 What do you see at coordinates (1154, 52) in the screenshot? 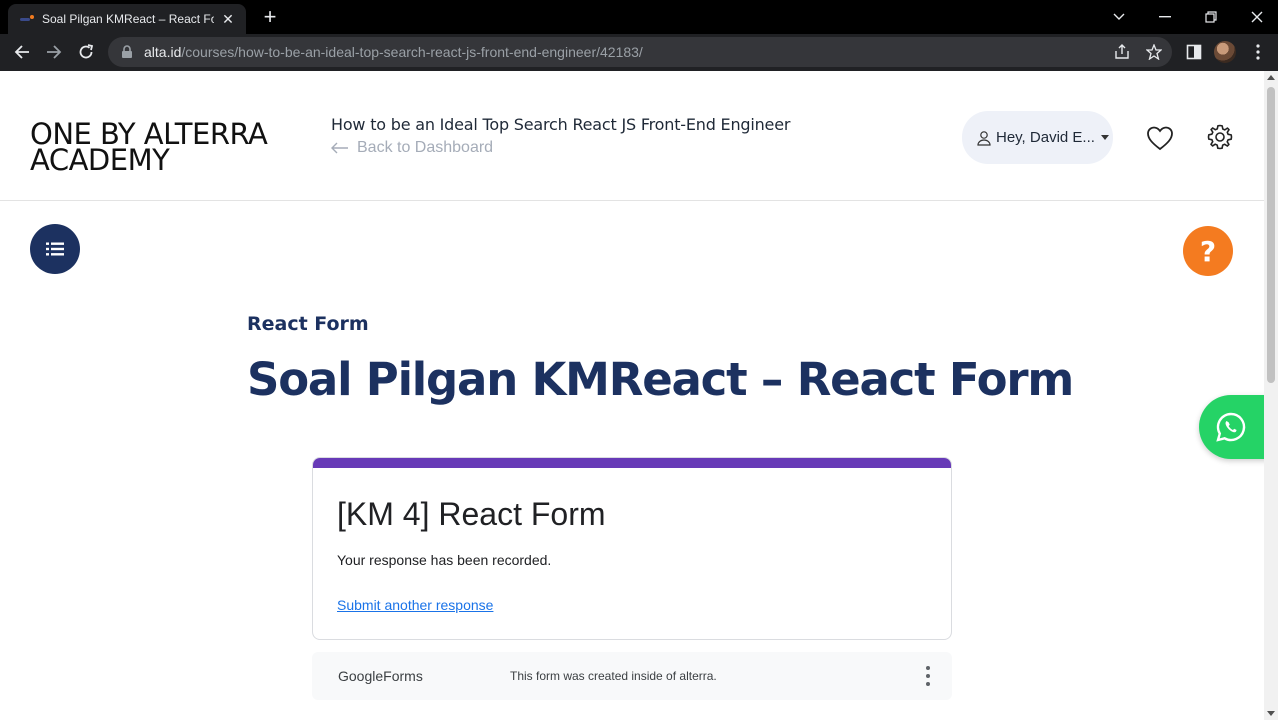
I see `bookmark-star-icon` at bounding box center [1154, 52].